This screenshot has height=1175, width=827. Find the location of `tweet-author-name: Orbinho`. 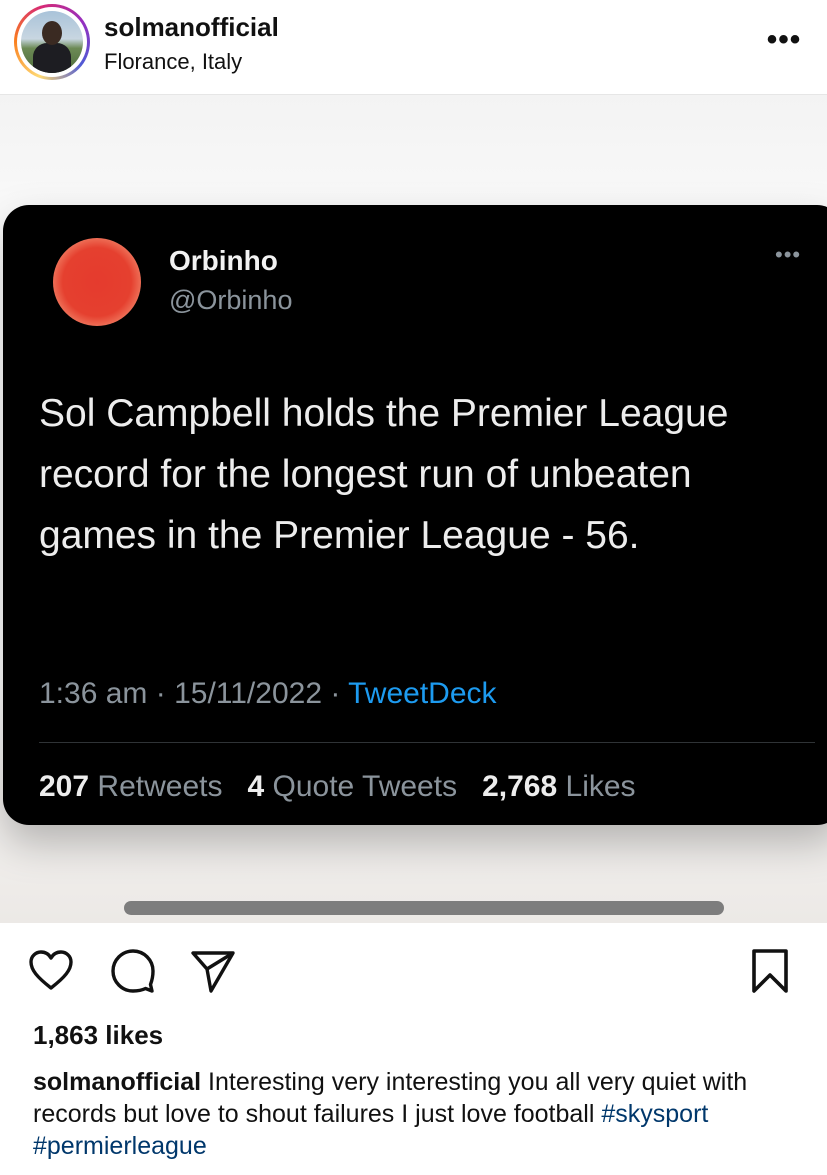

tweet-author-name: Orbinho is located at coordinates (223, 260).